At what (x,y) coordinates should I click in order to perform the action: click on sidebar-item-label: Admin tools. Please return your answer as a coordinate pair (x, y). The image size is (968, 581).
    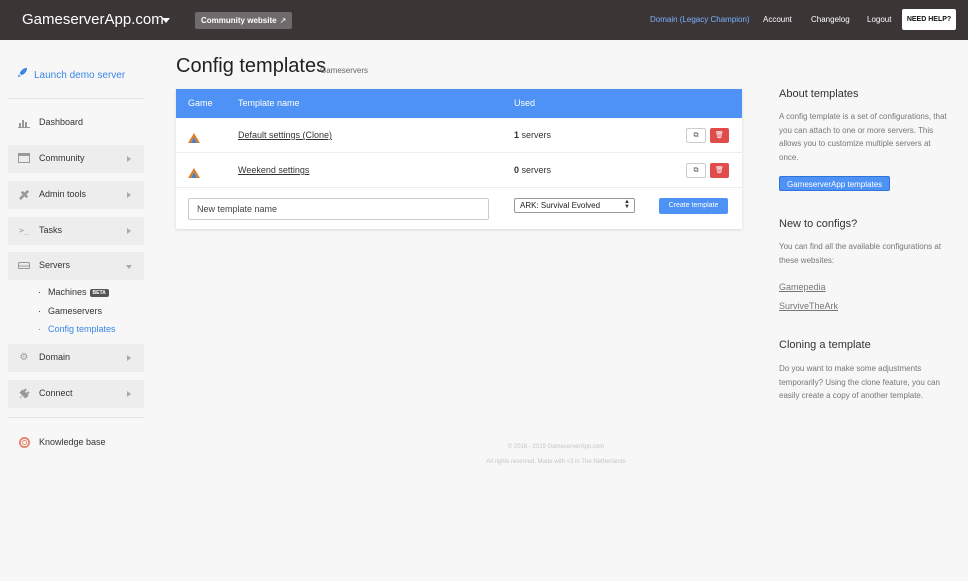
    Looking at the image, I should click on (63, 194).